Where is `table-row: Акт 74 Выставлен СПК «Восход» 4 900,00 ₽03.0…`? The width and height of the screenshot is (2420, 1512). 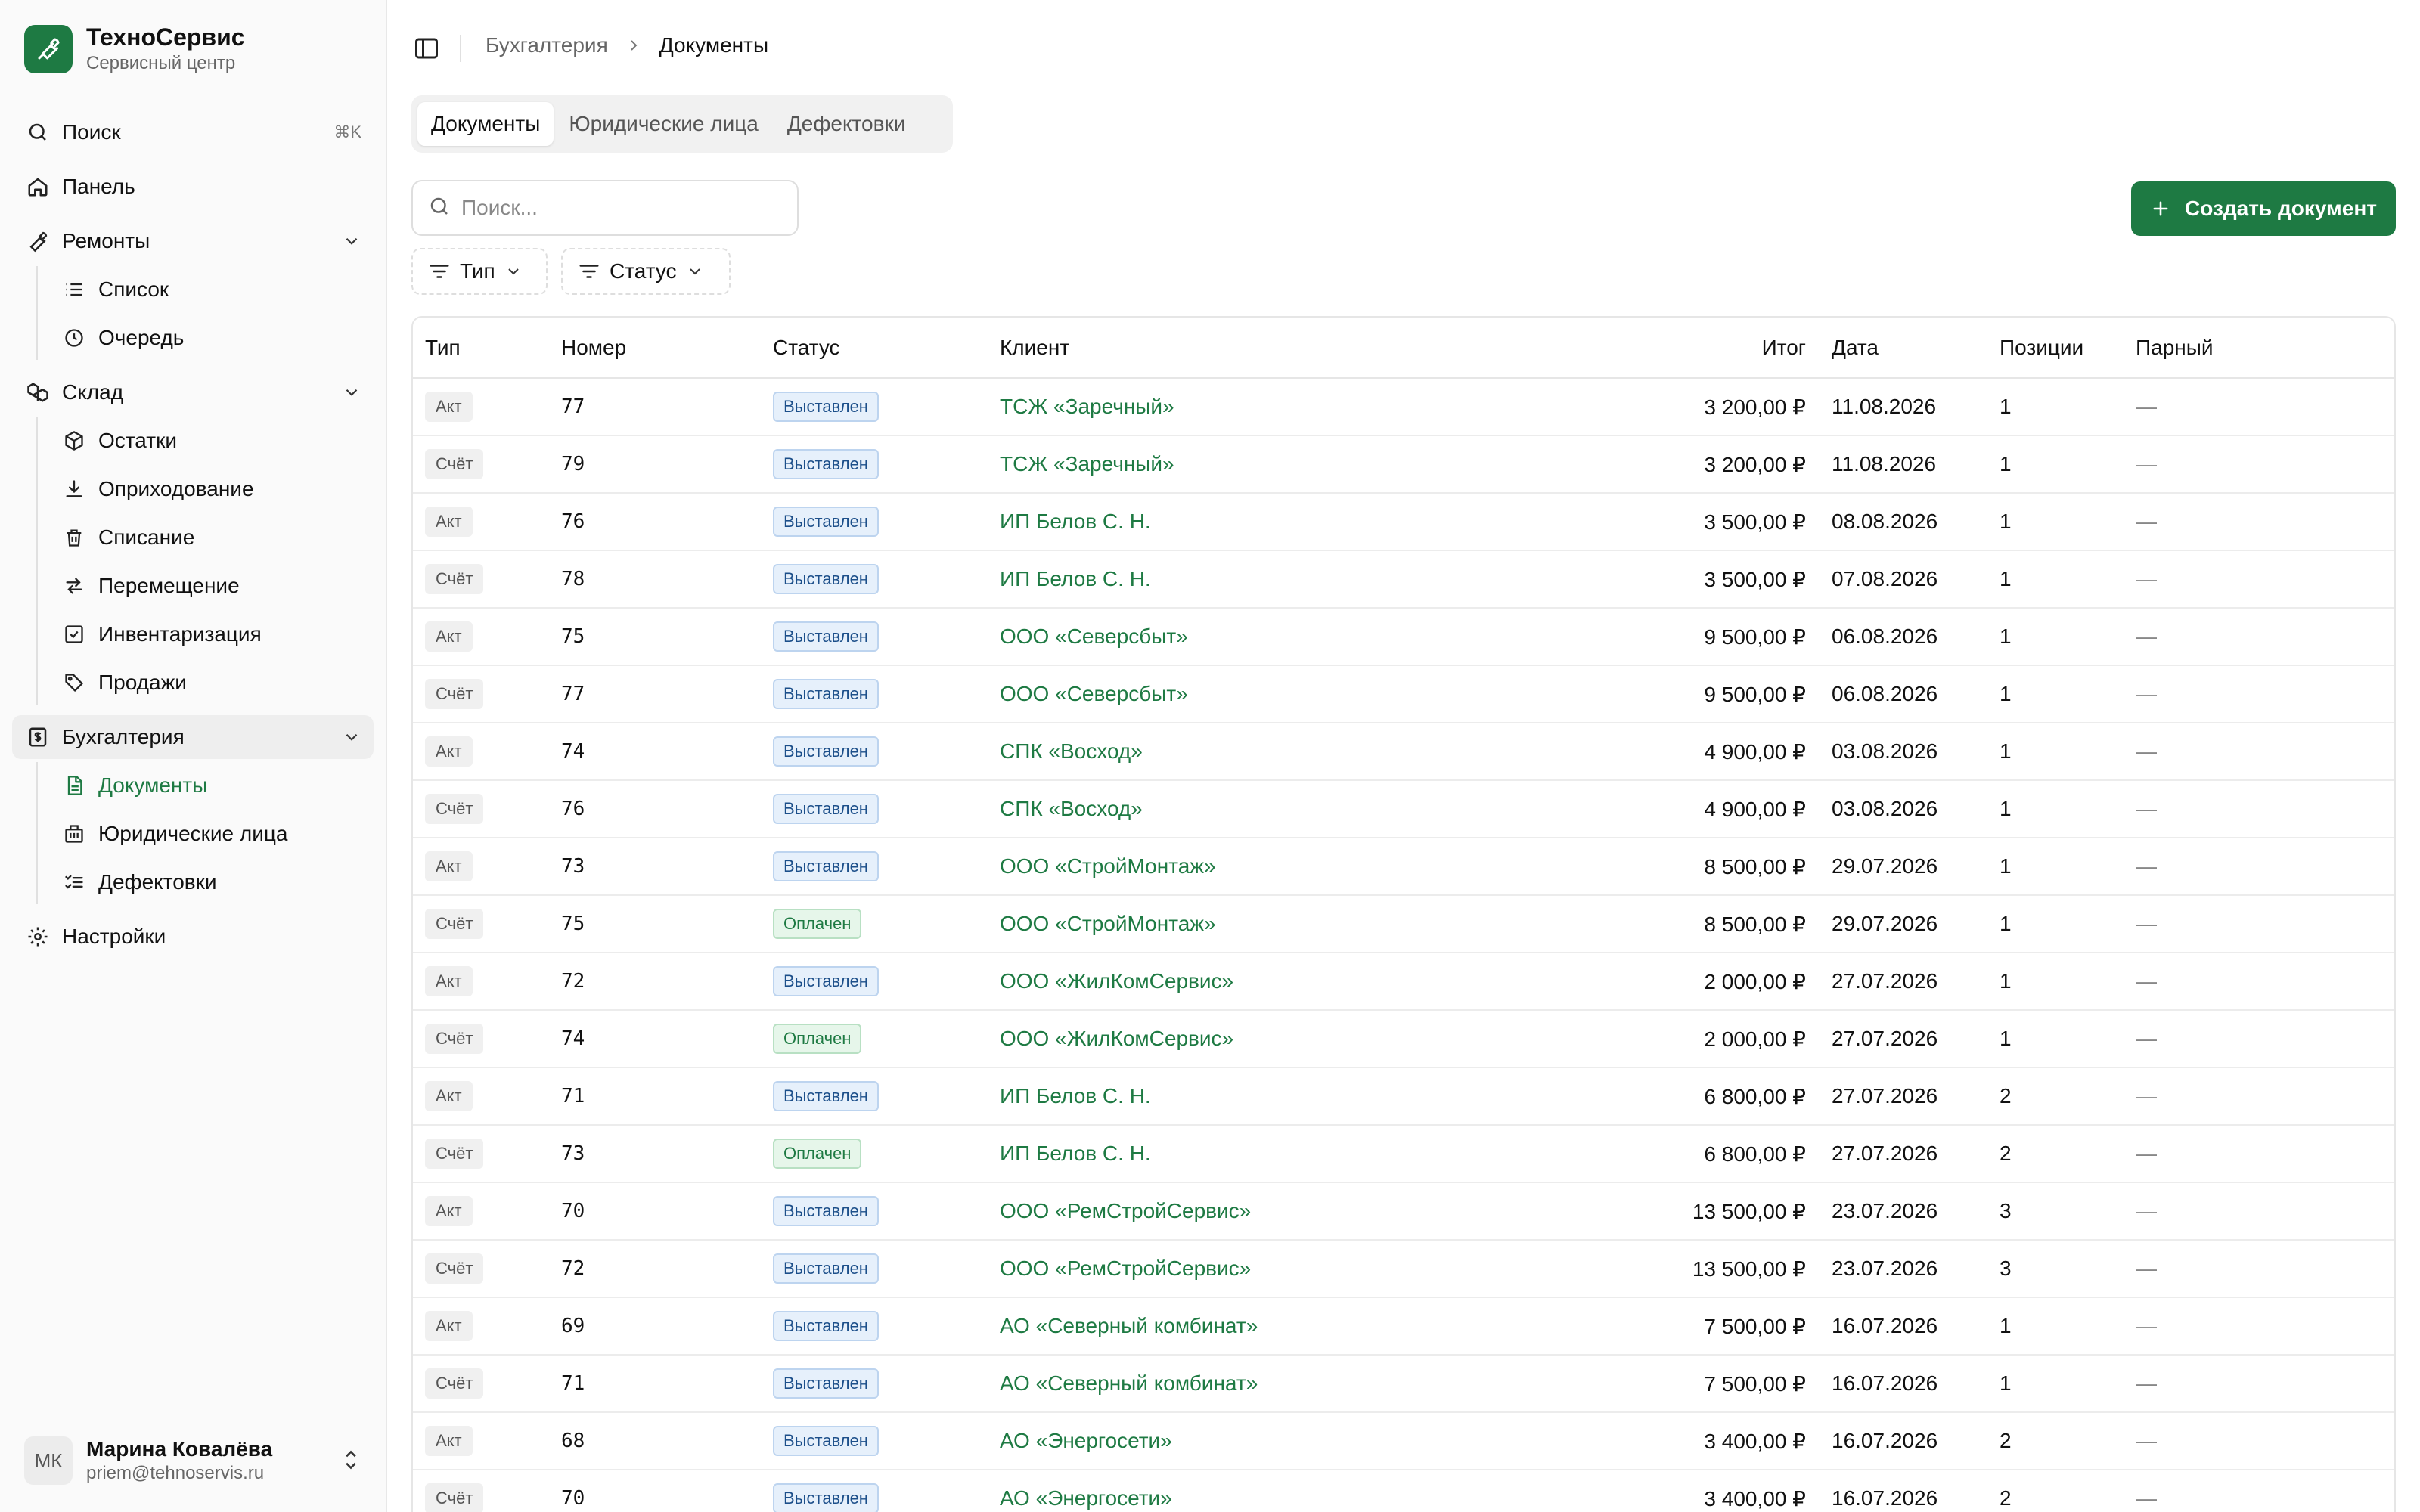
table-row: Акт 74 Выставлен СПК «Восход» 4 900,00 ₽03.0… is located at coordinates (1403, 752).